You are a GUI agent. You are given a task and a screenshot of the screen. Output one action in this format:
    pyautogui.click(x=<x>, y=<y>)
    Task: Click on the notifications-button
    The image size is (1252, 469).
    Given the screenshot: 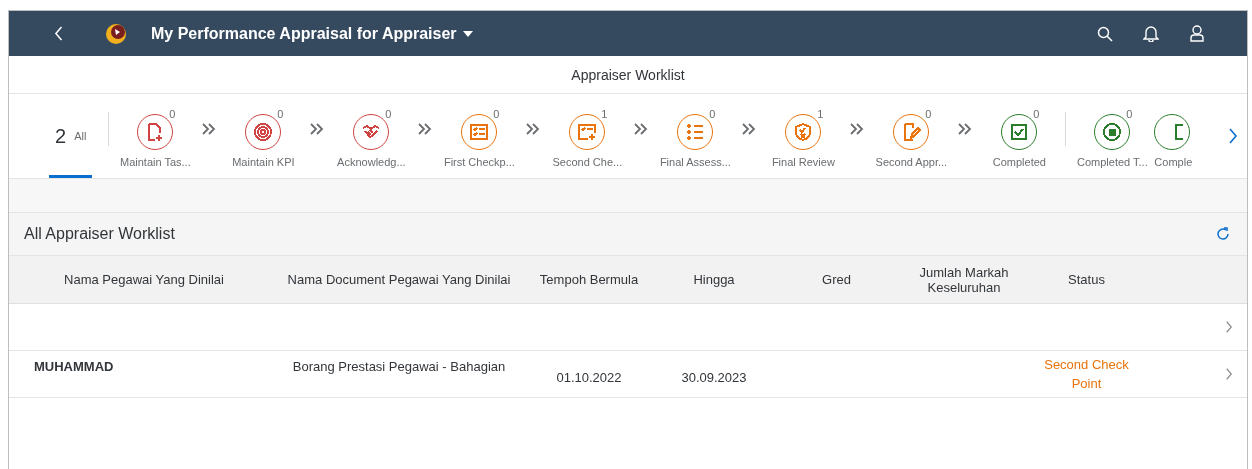 What is the action you would take?
    pyautogui.click(x=1151, y=33)
    